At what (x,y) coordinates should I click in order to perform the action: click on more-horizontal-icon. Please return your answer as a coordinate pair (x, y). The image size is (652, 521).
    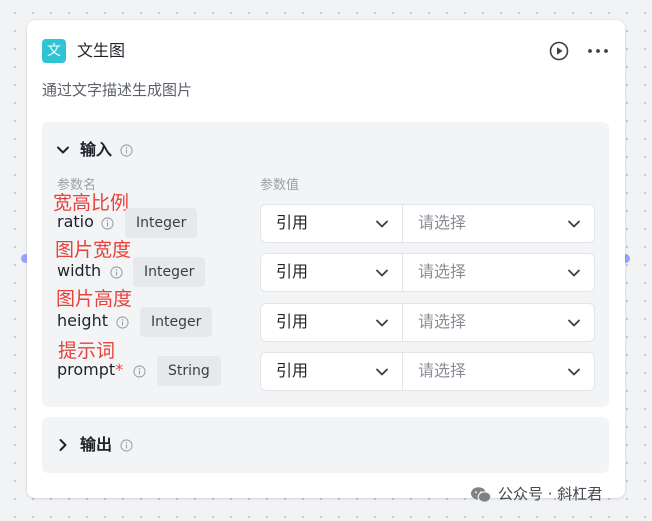
    Looking at the image, I should click on (598, 51).